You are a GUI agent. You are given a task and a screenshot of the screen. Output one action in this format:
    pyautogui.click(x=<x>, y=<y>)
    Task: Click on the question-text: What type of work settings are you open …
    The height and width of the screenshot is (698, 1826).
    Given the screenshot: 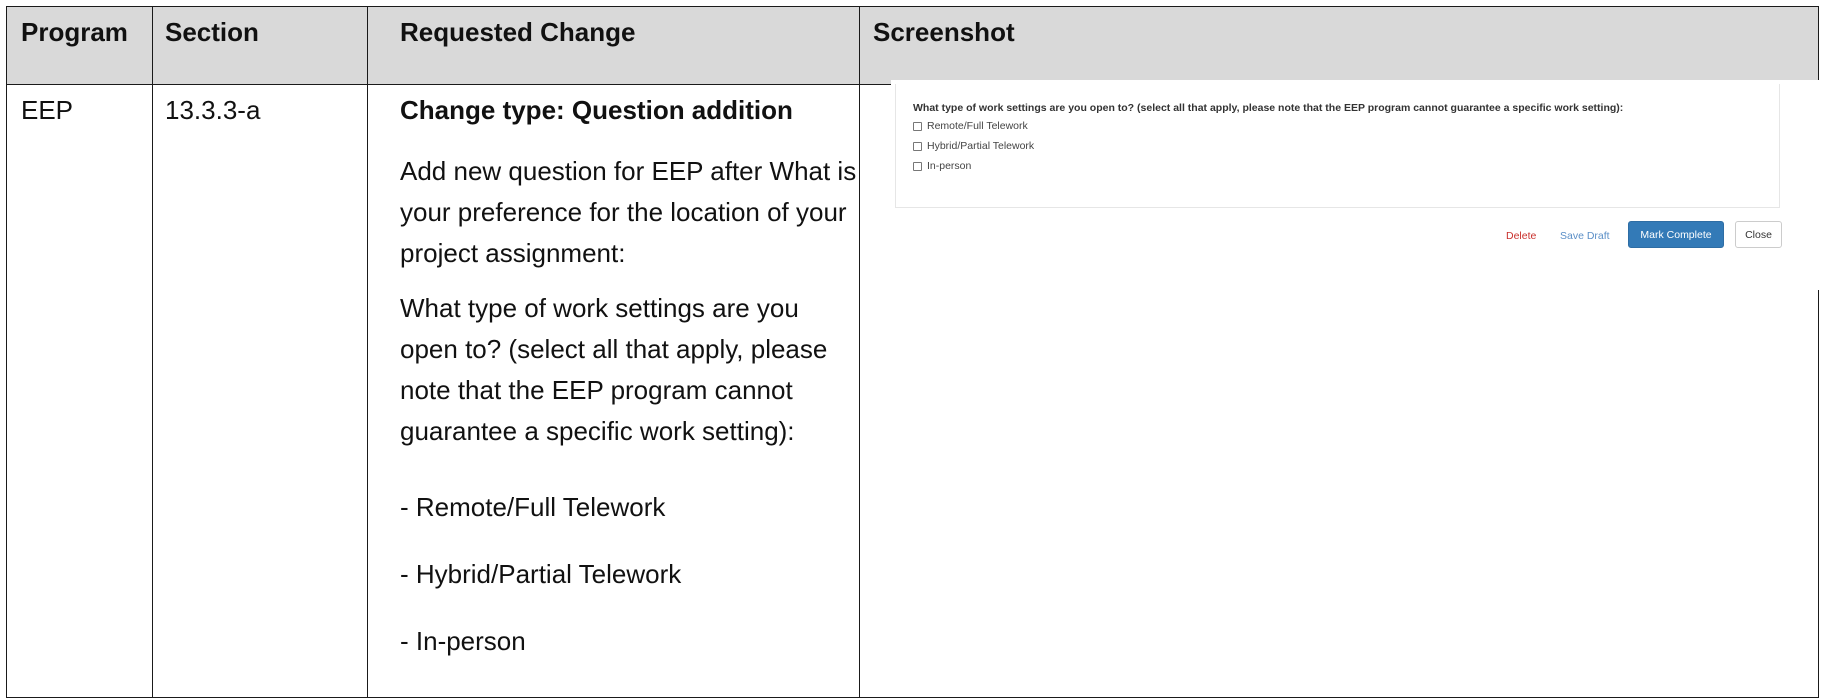 What is the action you would take?
    pyautogui.click(x=1128, y=108)
    